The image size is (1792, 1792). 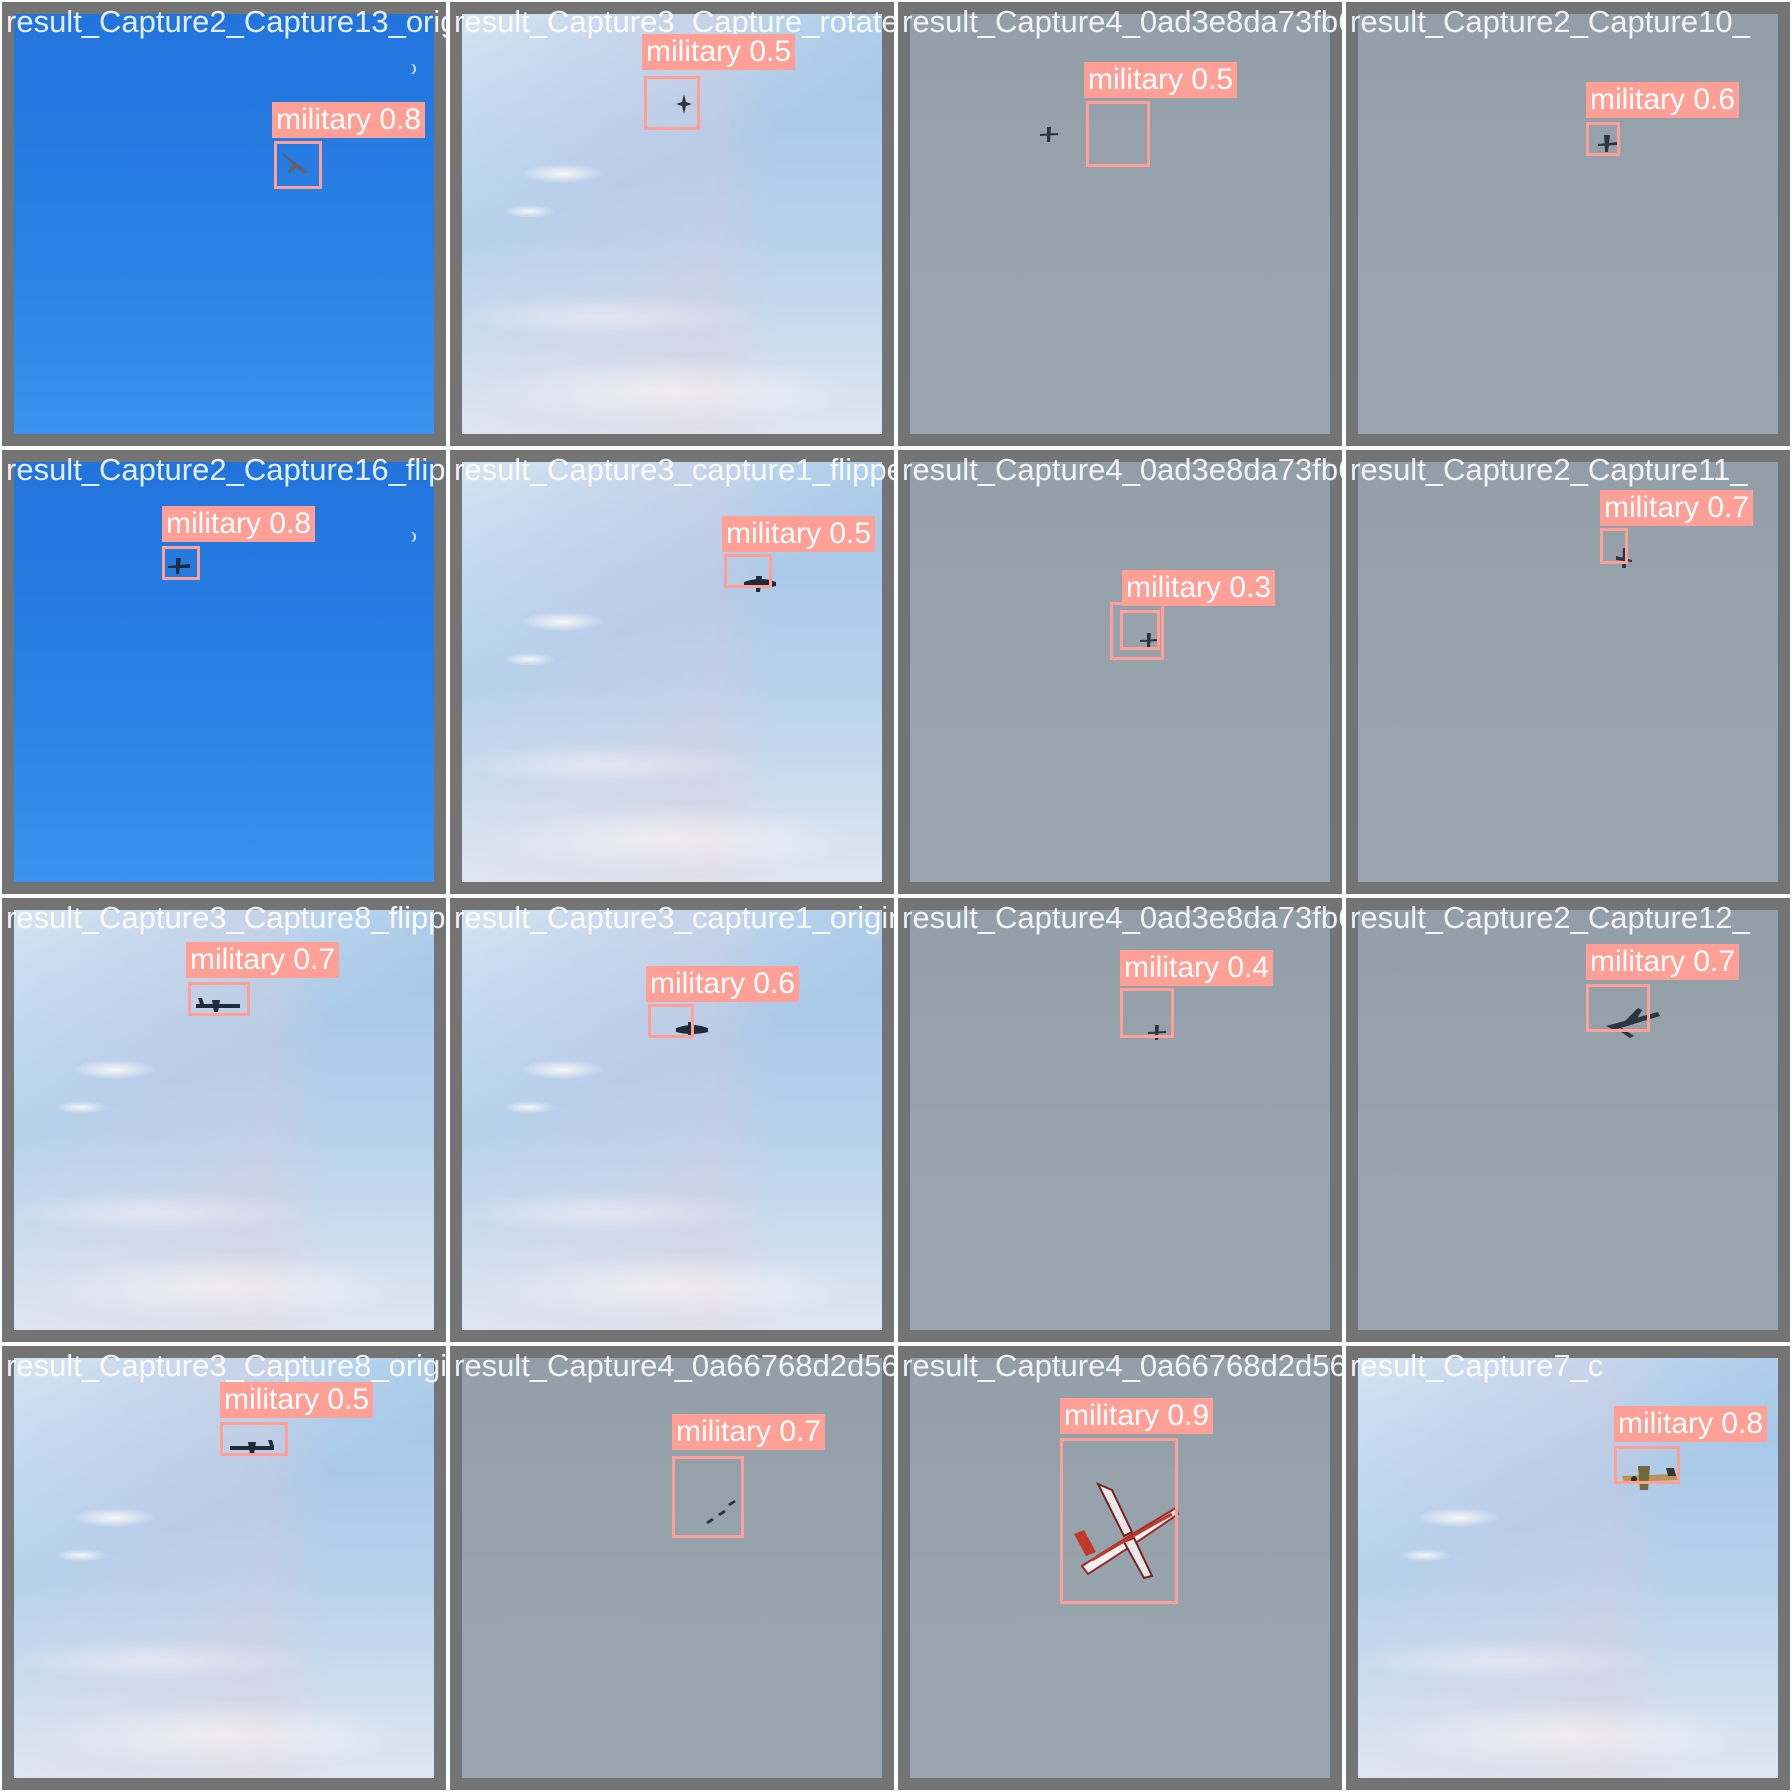 What do you see at coordinates (1137, 1416) in the screenshot?
I see `detection-label: military 0.9` at bounding box center [1137, 1416].